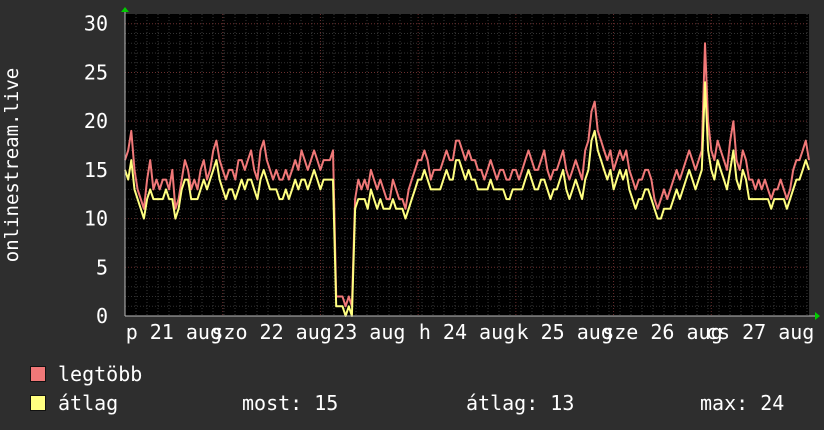 The height and width of the screenshot is (430, 824). I want to click on stat-now: most: 15, so click(290, 403).